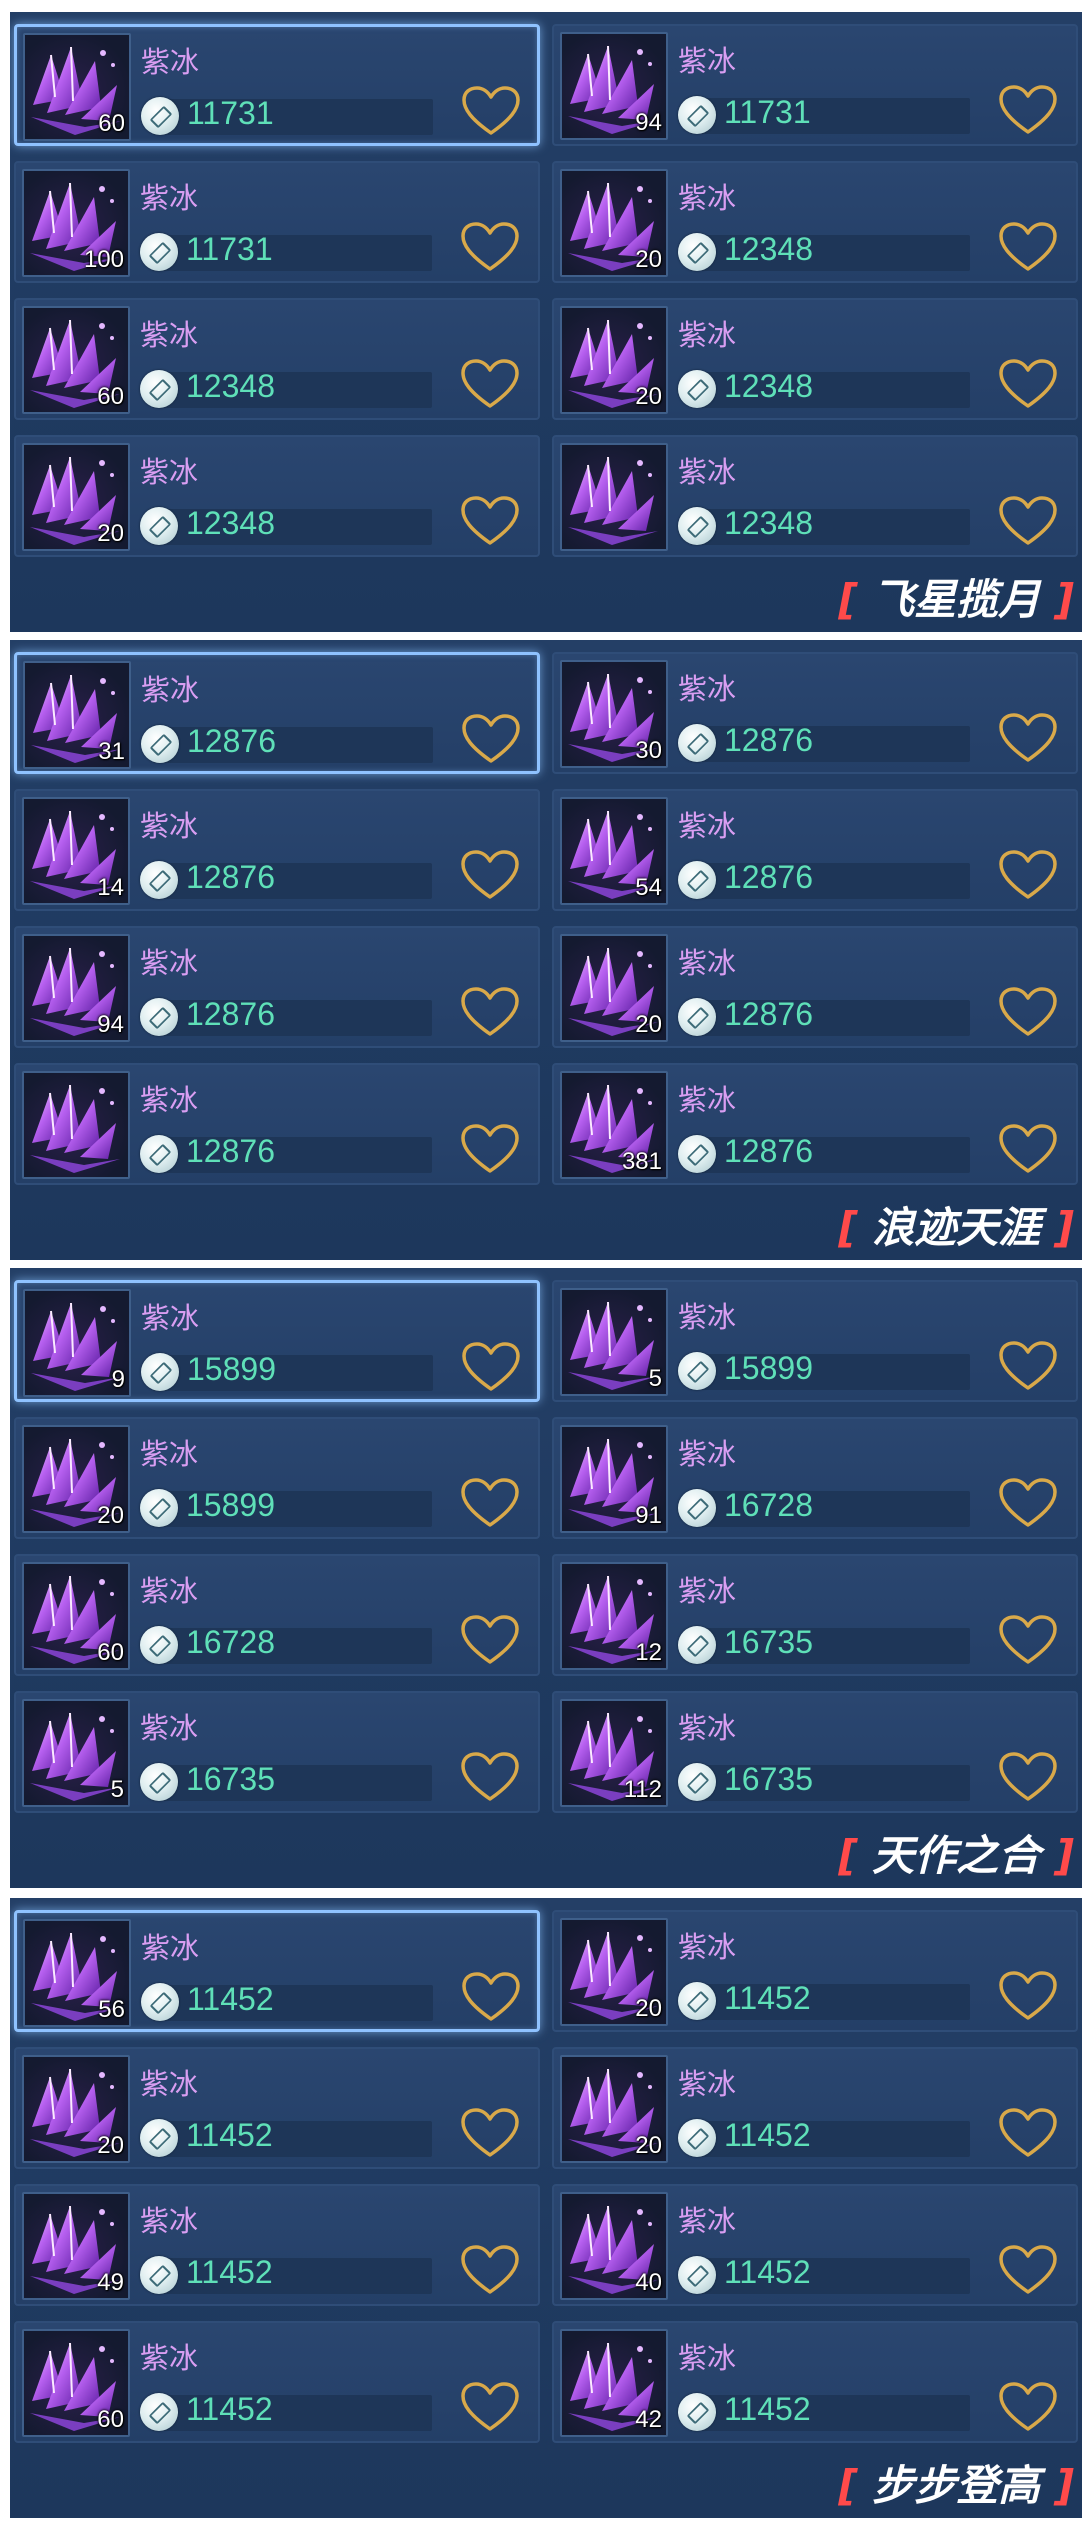 Image resolution: width=1092 pixels, height=2526 pixels. What do you see at coordinates (815, 1478) in the screenshot?
I see `listing-card: 91 紫冰 16728` at bounding box center [815, 1478].